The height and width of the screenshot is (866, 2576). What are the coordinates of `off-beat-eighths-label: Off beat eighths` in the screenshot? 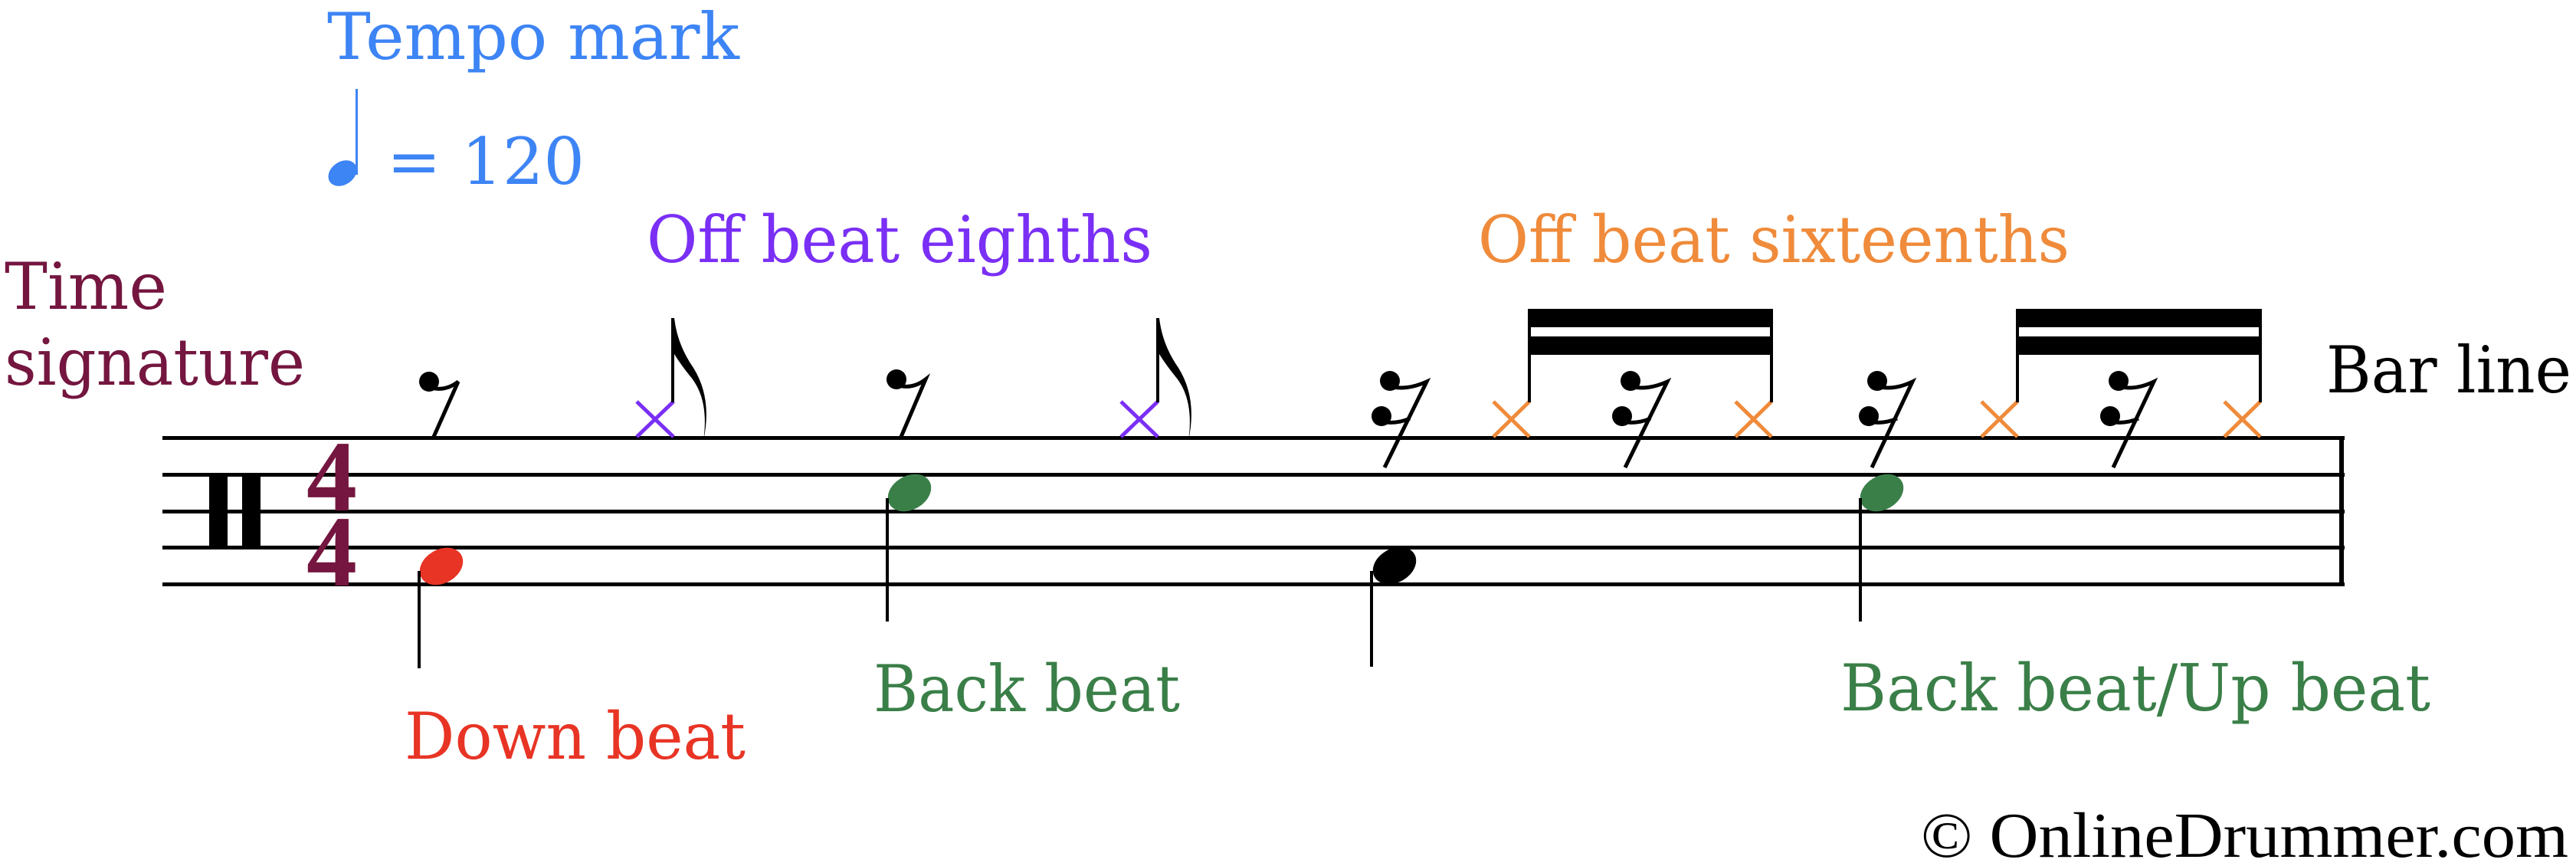 It's located at (899, 239).